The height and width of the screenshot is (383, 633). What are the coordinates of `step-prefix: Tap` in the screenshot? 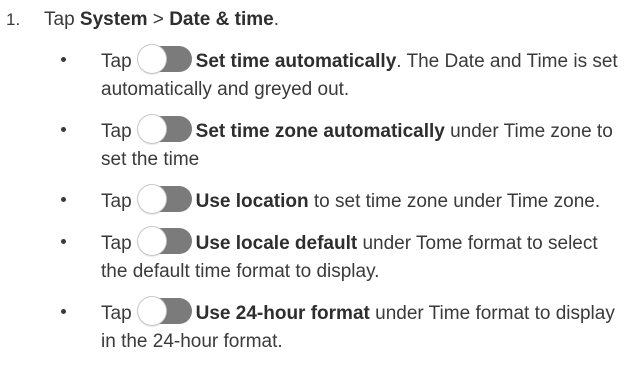 It's located at (62, 19).